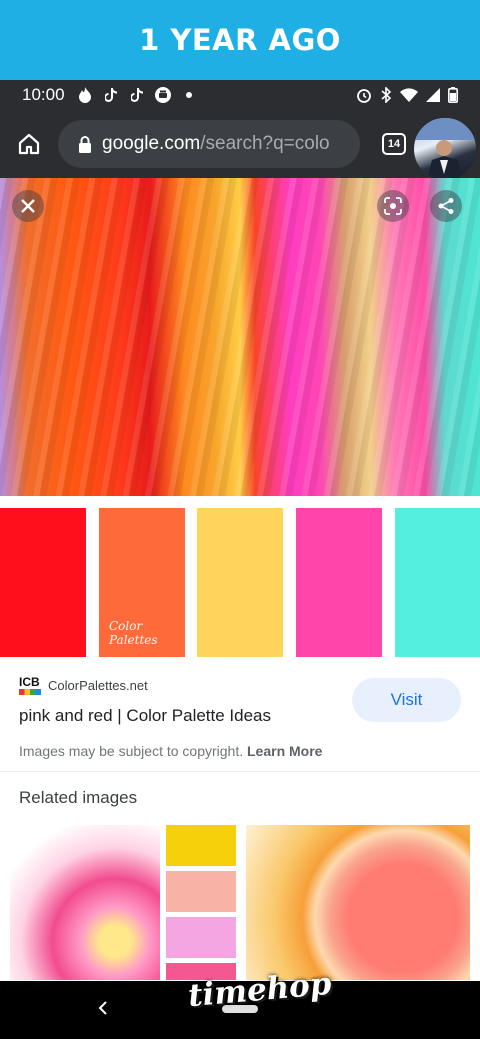 Image resolution: width=480 pixels, height=1039 pixels. Describe the element at coordinates (98, 685) in the screenshot. I see `source-name: ColorPalettes.net` at that location.